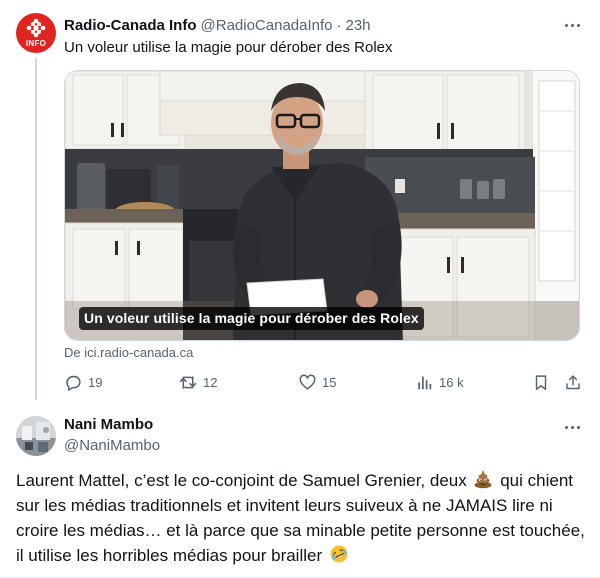 The image size is (600, 578). I want to click on author-handle: @RadioCanadaInfo, so click(267, 25).